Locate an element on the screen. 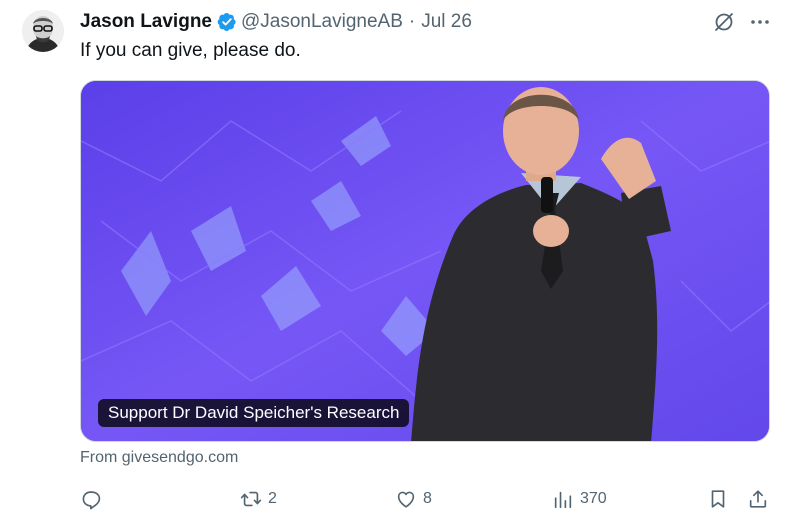 This screenshot has width=800, height=532. verified-badge-icon is located at coordinates (226, 22).